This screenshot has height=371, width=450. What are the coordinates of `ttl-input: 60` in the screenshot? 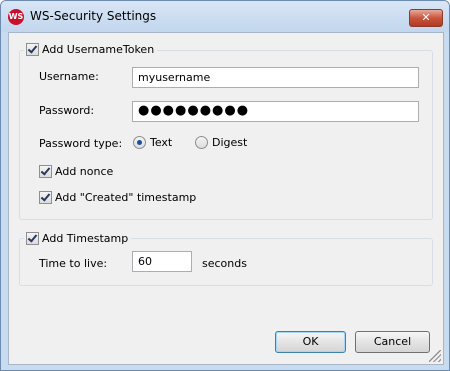 It's located at (162, 261).